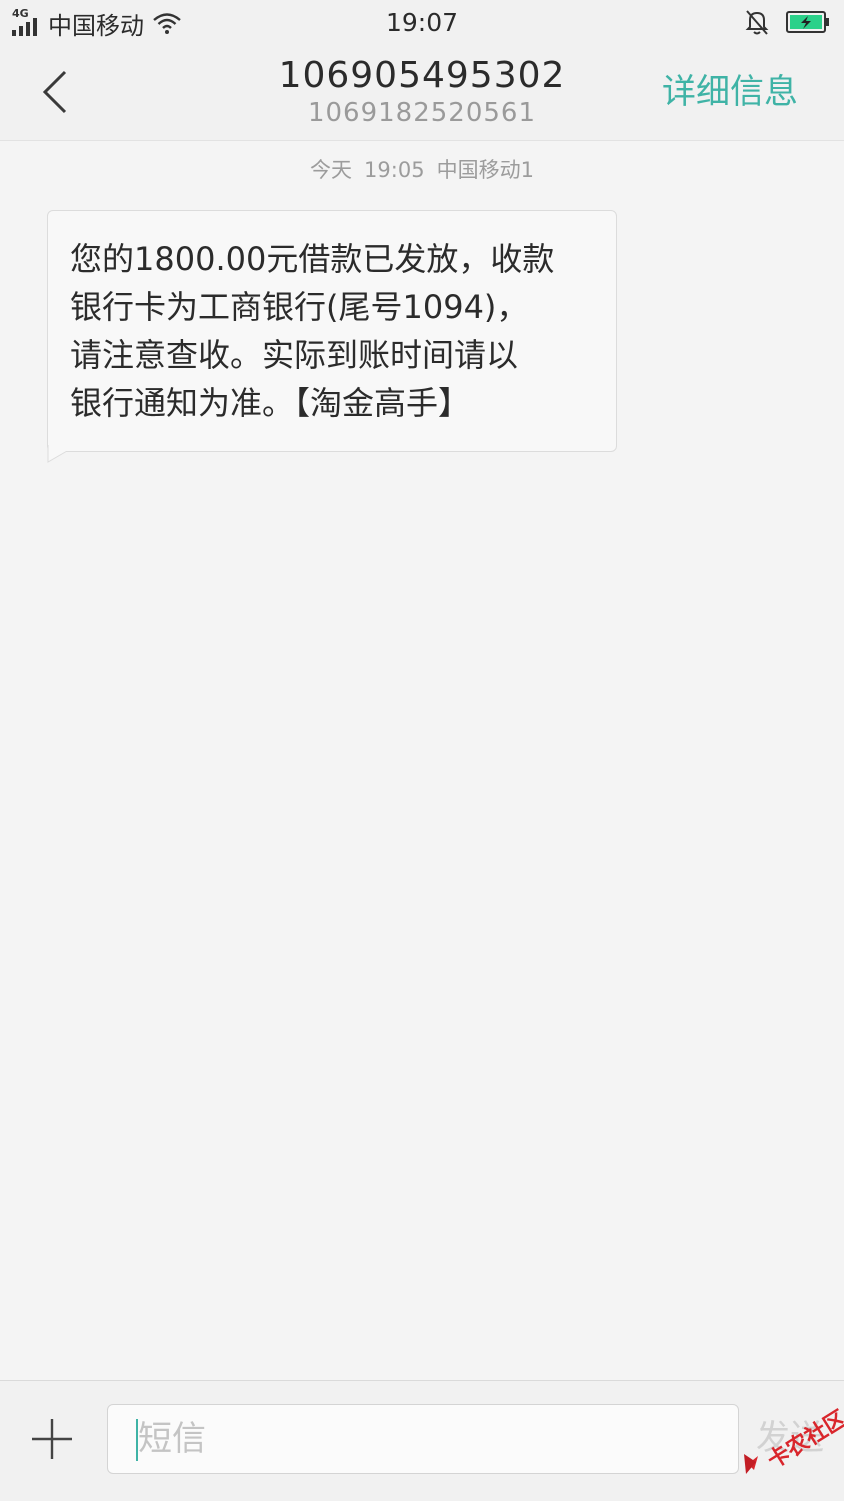 The height and width of the screenshot is (1501, 844). What do you see at coordinates (422, 75) in the screenshot?
I see `contact-number: 106905495302` at bounding box center [422, 75].